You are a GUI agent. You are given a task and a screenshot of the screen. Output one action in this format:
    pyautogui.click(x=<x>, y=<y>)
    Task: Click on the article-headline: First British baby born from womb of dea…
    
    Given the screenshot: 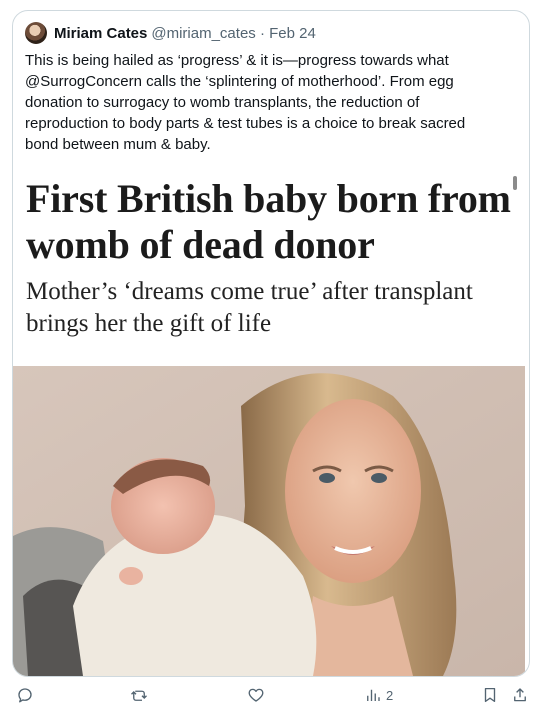 What is the action you would take?
    pyautogui.click(x=268, y=221)
    